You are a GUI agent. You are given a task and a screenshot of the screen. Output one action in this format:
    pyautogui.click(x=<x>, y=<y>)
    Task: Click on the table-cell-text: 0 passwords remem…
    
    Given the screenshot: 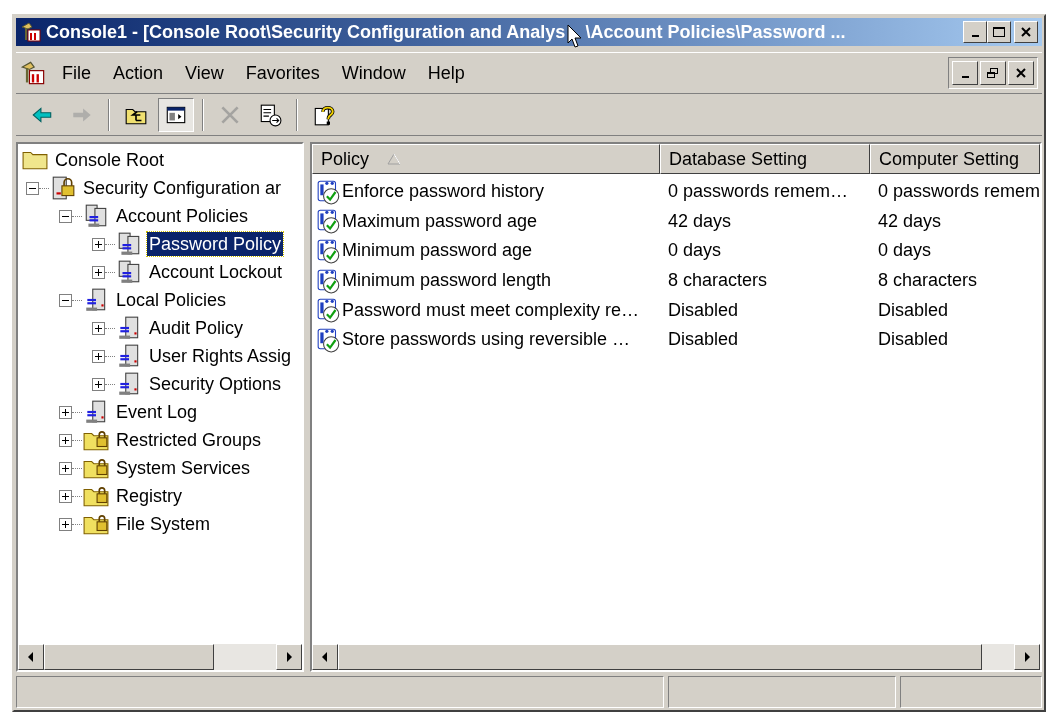 What is the action you would take?
    pyautogui.click(x=758, y=192)
    